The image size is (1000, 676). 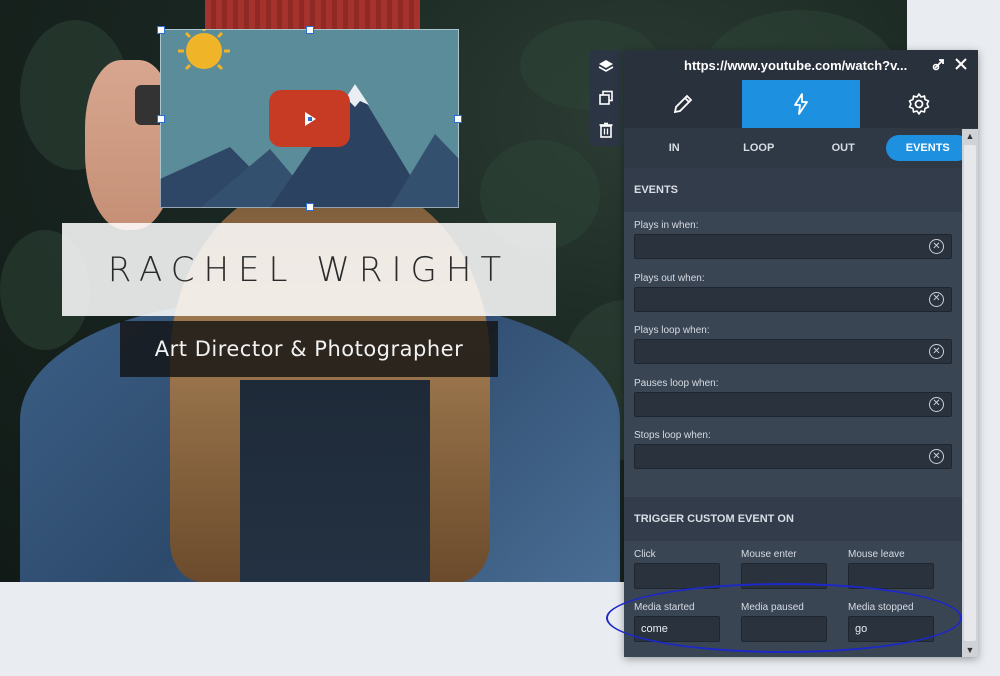 I want to click on media-started-input: come, so click(x=677, y=628).